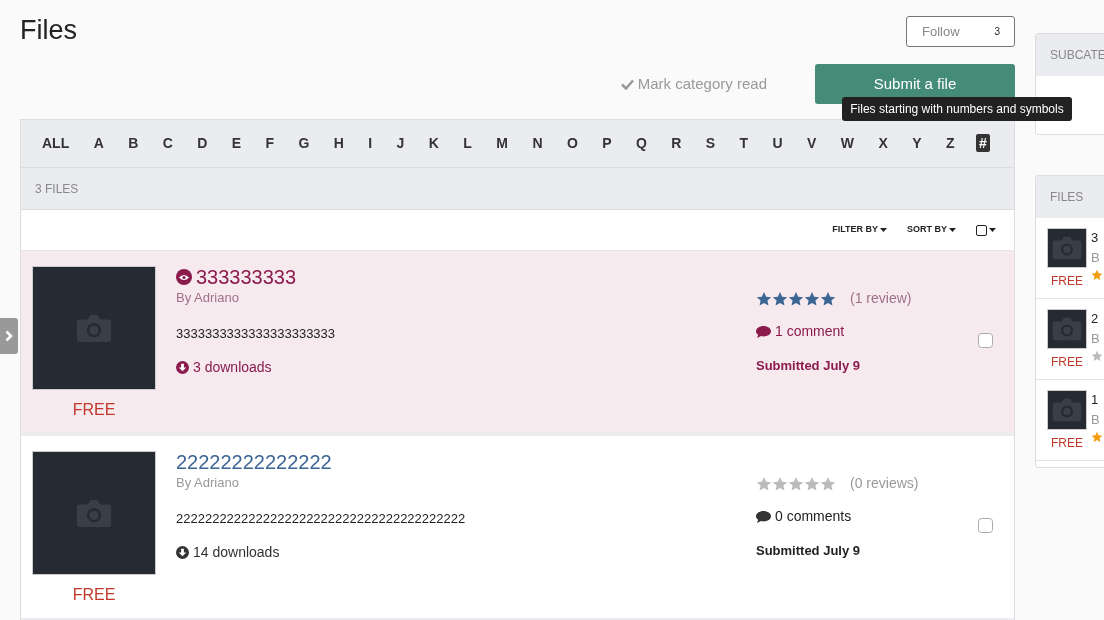 The height and width of the screenshot is (620, 1104). What do you see at coordinates (400, 143) in the screenshot?
I see `letter-filter: J` at bounding box center [400, 143].